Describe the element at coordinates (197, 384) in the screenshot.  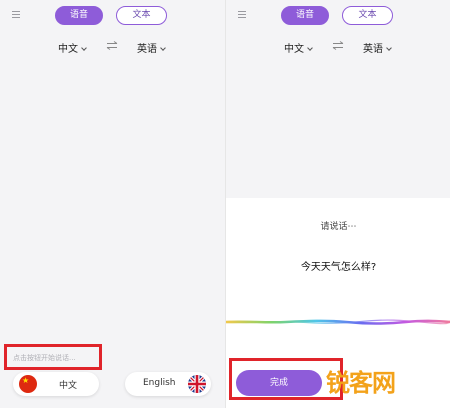
I see `uk-flag-icon` at that location.